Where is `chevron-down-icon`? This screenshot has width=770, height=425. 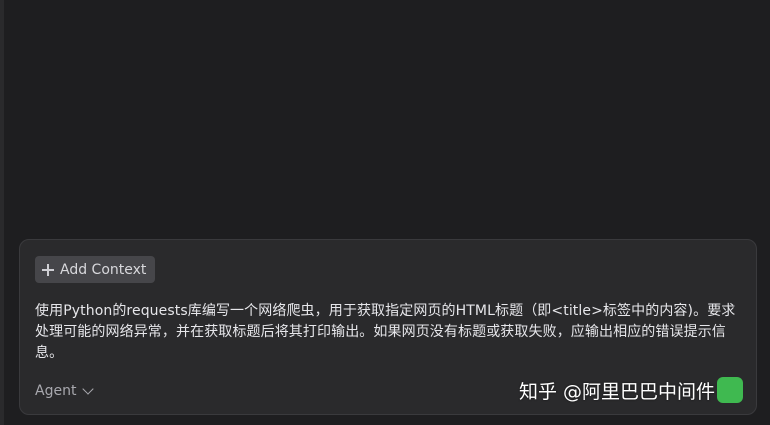
chevron-down-icon is located at coordinates (88, 389).